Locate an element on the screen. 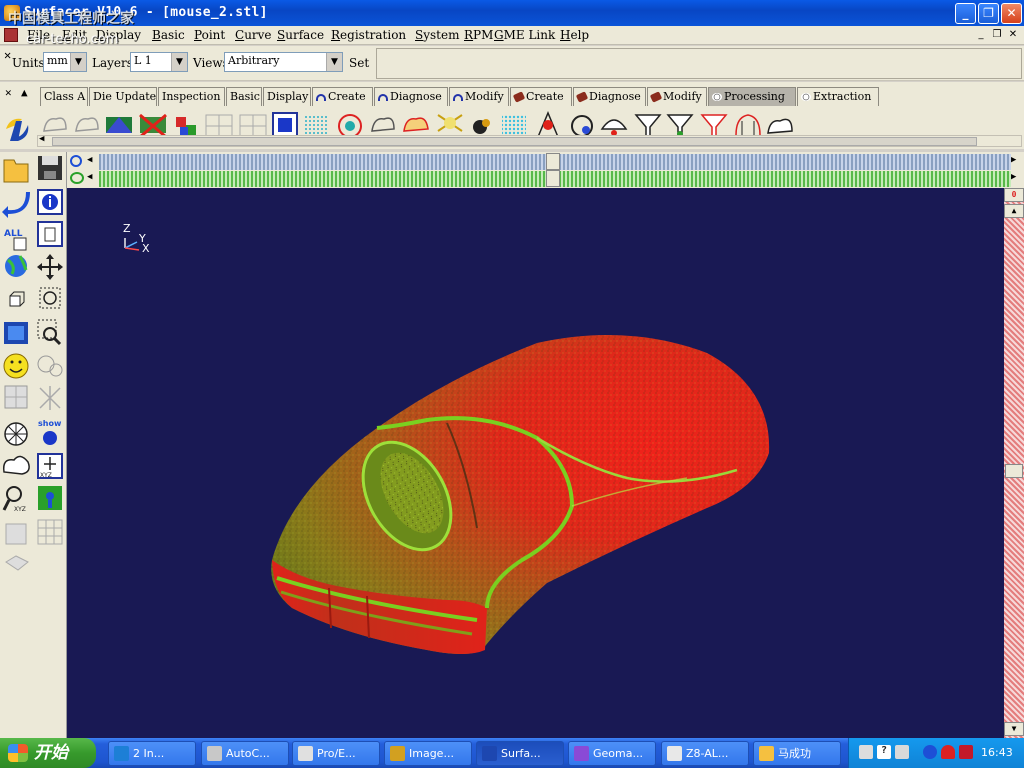  save-icon is located at coordinates (50, 168).